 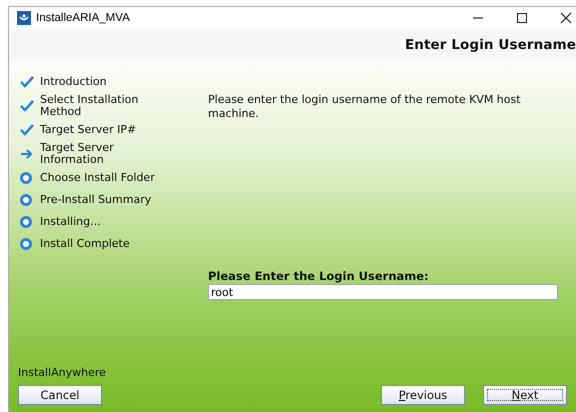 What do you see at coordinates (319, 276) in the screenshot?
I see `field-label: Please Enter the Login Username:` at bounding box center [319, 276].